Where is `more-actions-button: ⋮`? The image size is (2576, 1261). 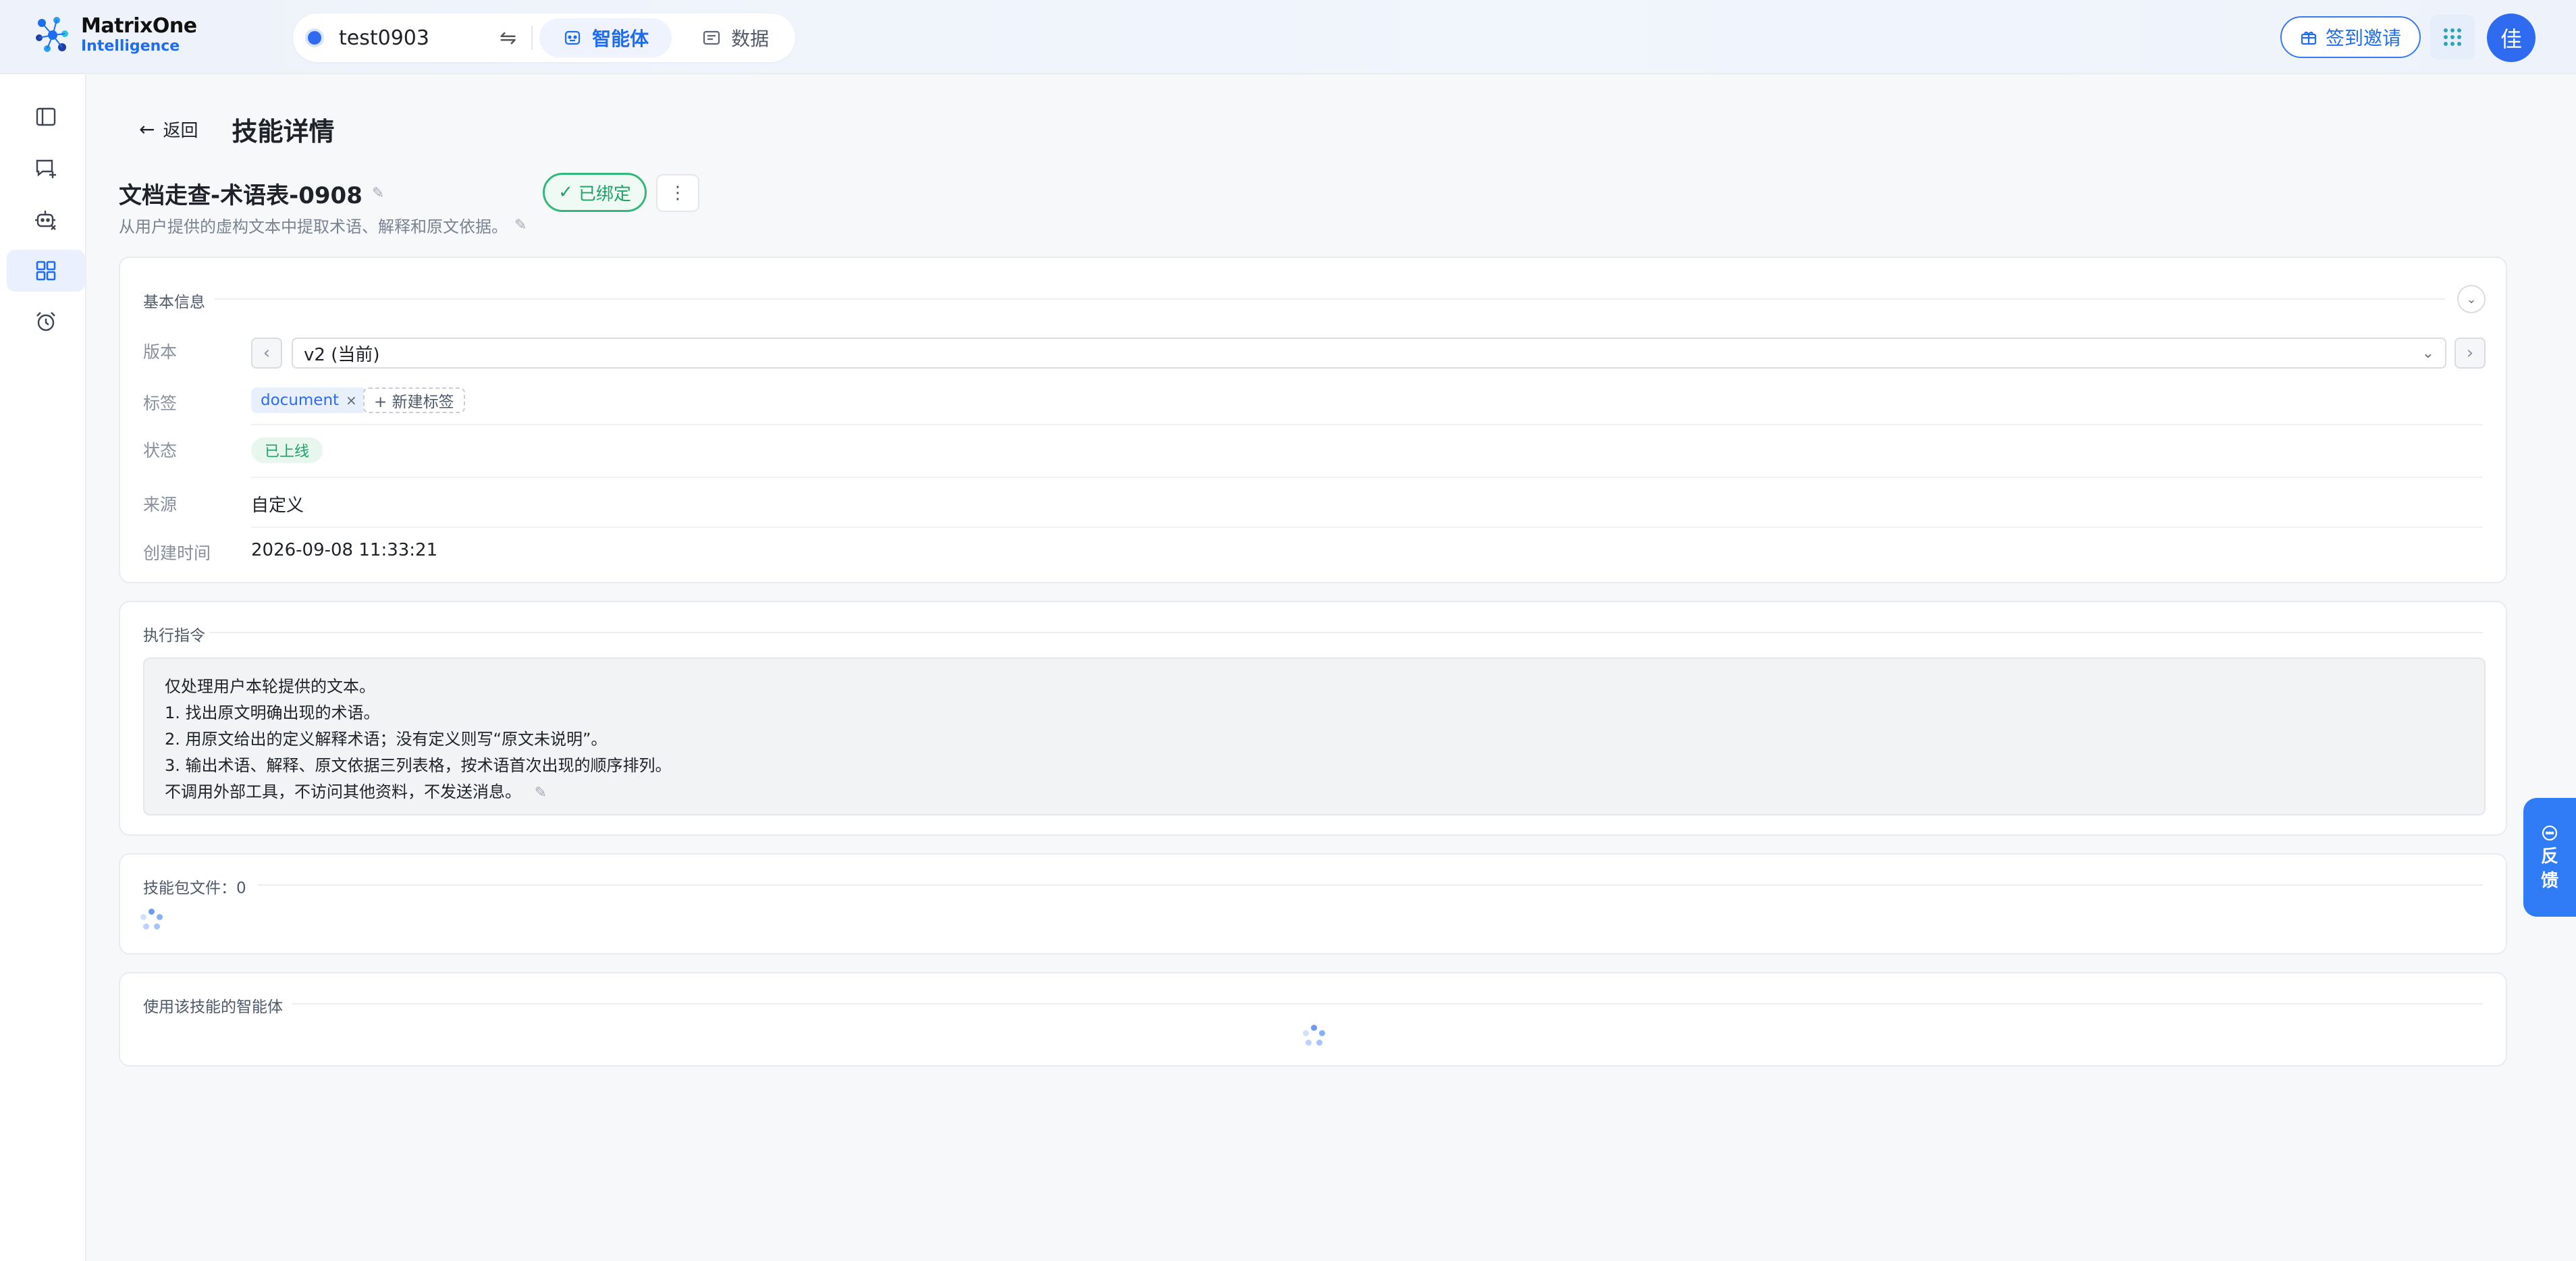
more-actions-button: ⋮ is located at coordinates (677, 193).